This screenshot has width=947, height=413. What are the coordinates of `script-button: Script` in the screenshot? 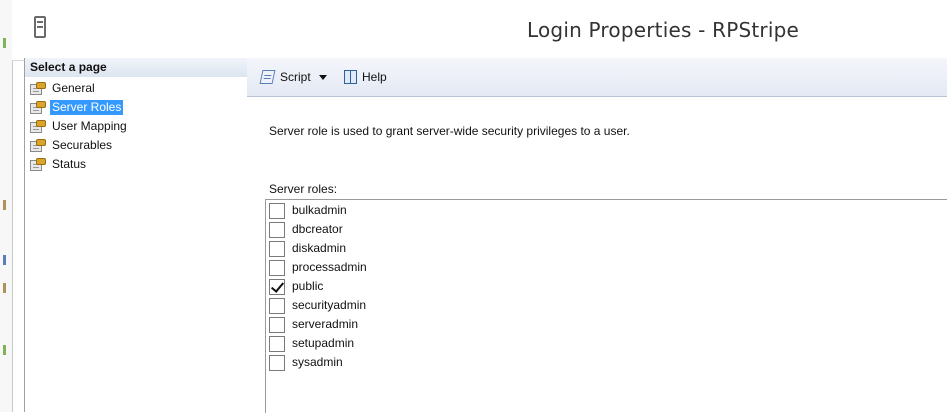 It's located at (293, 77).